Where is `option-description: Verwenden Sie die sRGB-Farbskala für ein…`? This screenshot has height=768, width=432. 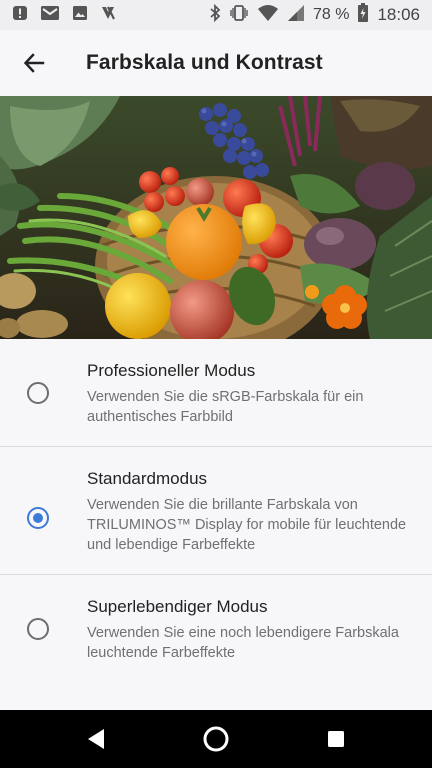 option-description: Verwenden Sie die sRGB-Farbskala für ein… is located at coordinates (225, 407).